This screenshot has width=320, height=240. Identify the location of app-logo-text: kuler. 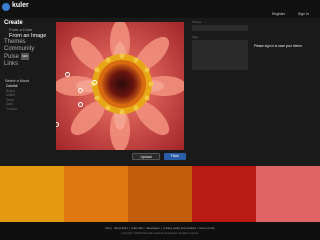
(20, 5).